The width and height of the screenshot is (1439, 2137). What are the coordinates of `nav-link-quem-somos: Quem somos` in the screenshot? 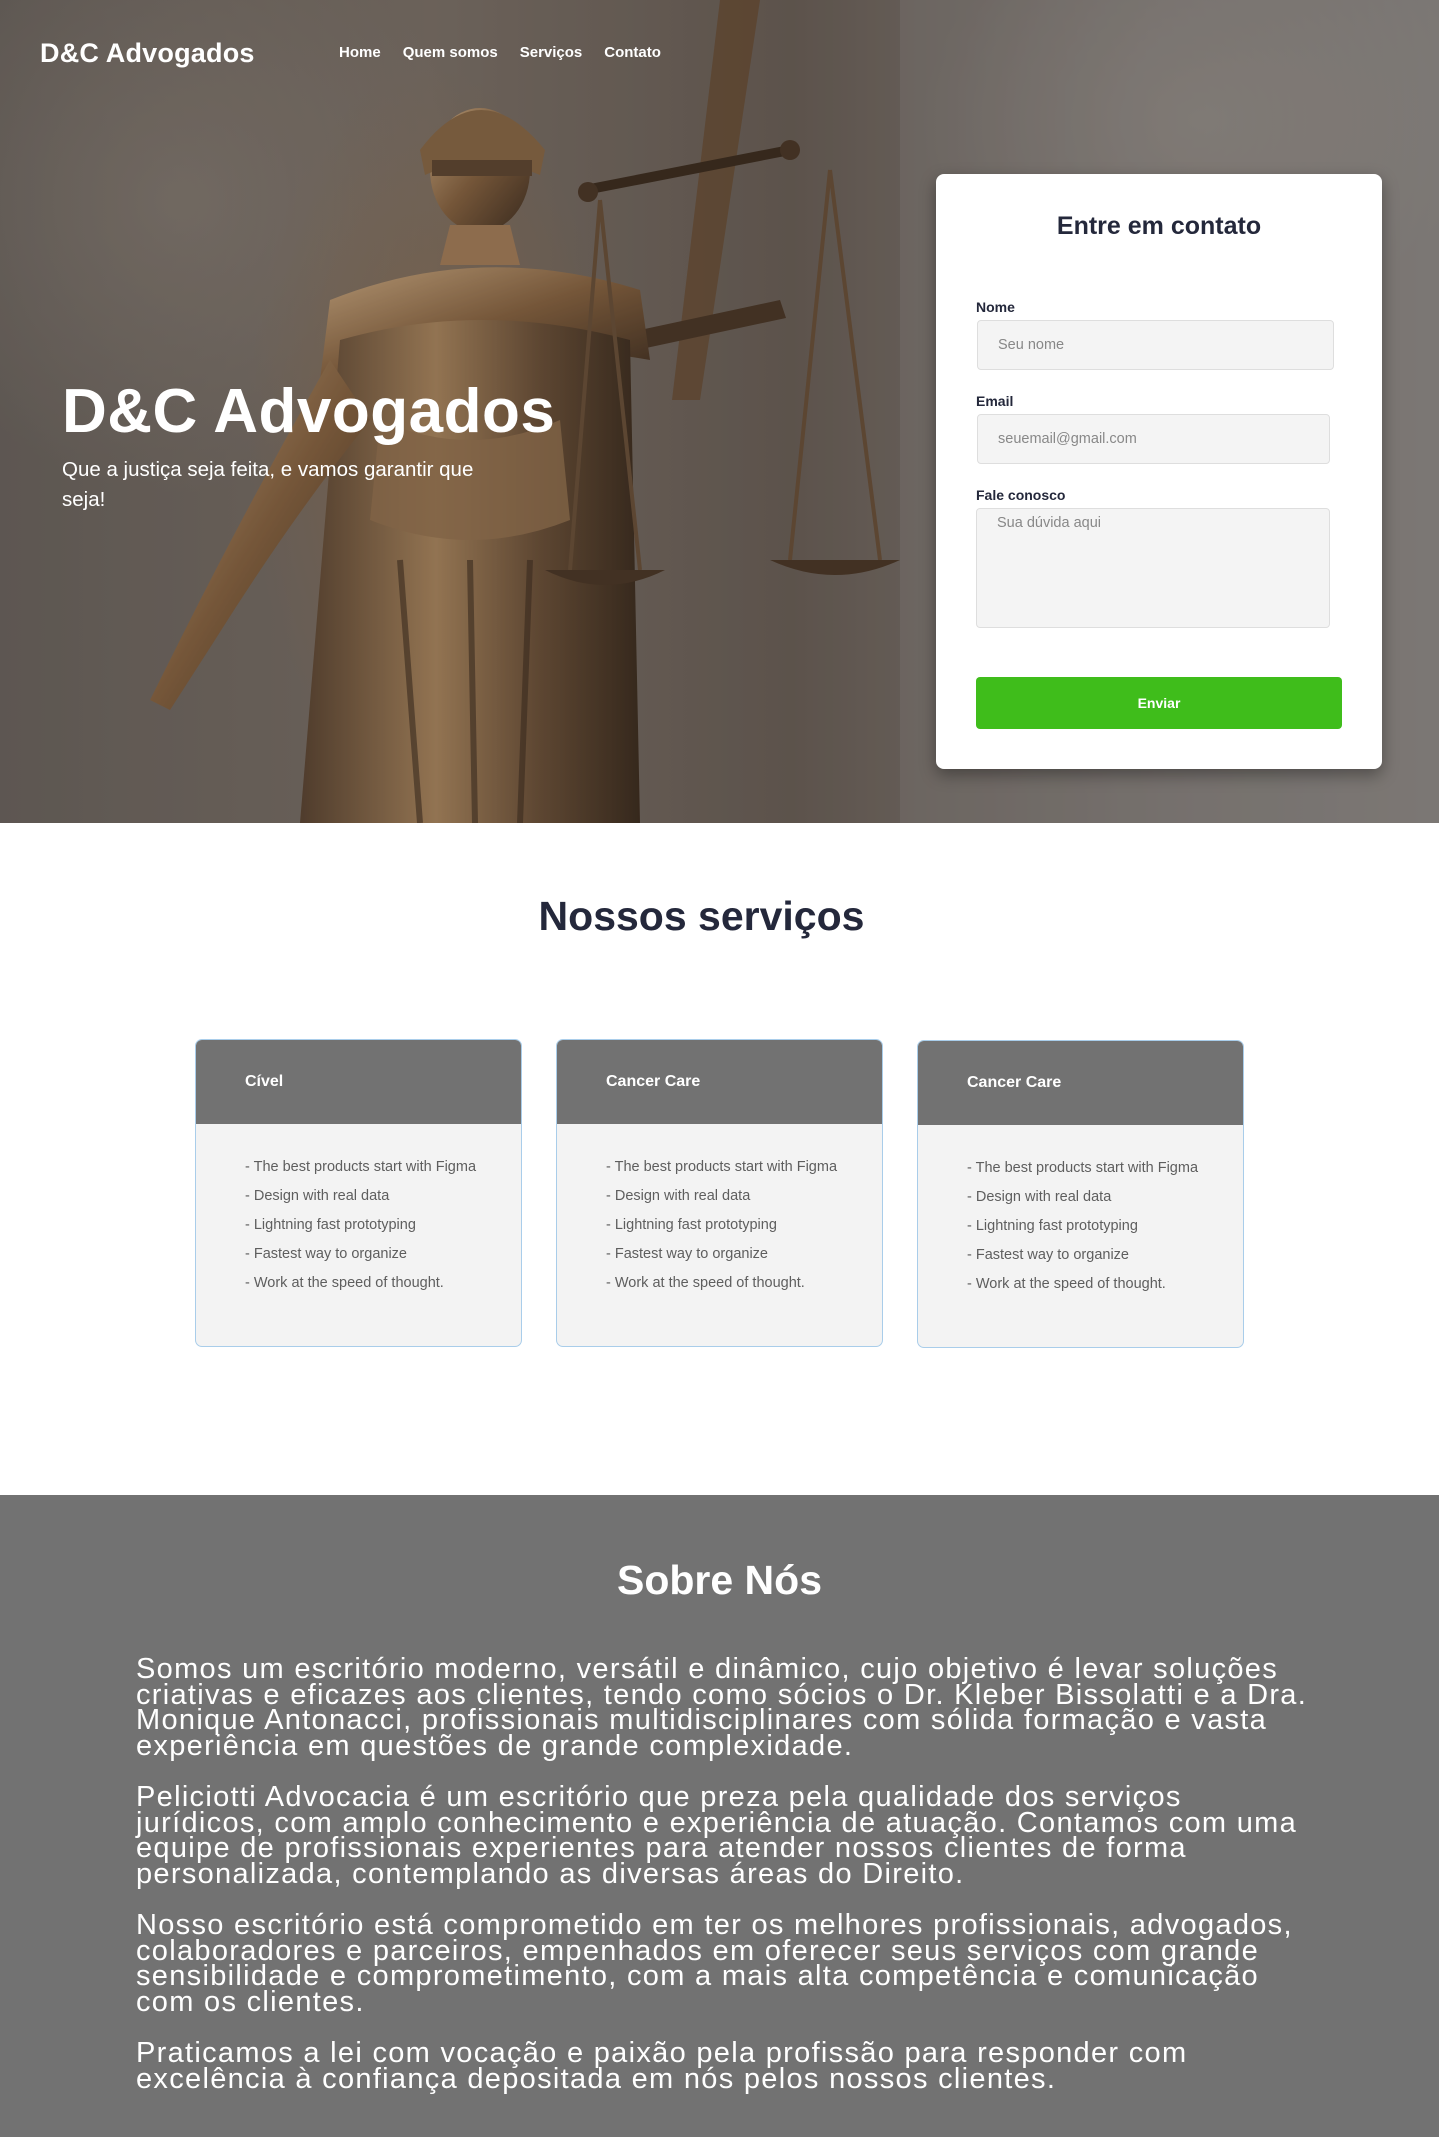 It's located at (450, 52).